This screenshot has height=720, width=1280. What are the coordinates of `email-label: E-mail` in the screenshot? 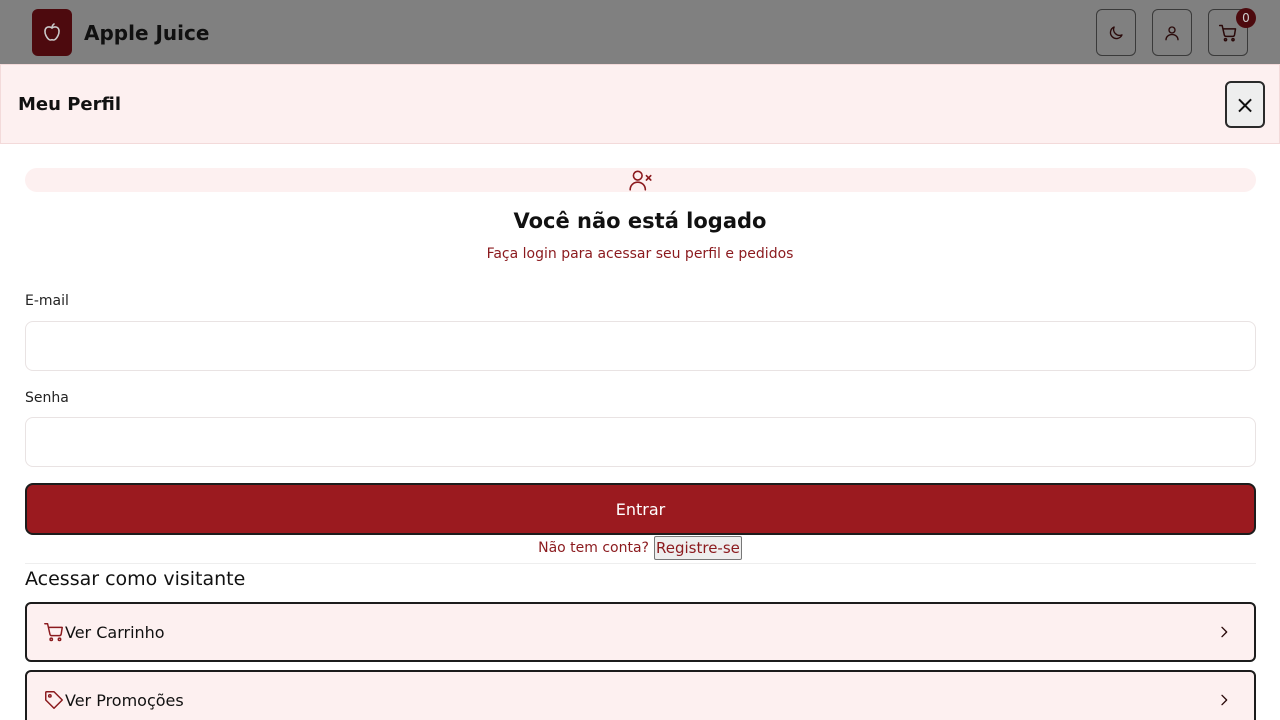 It's located at (47, 301).